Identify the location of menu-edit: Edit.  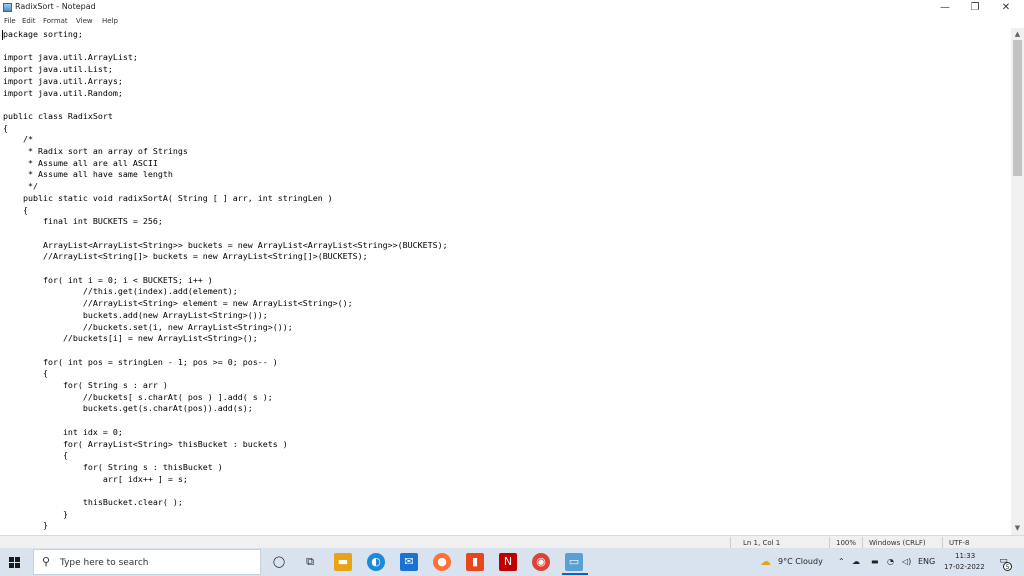
(29, 21).